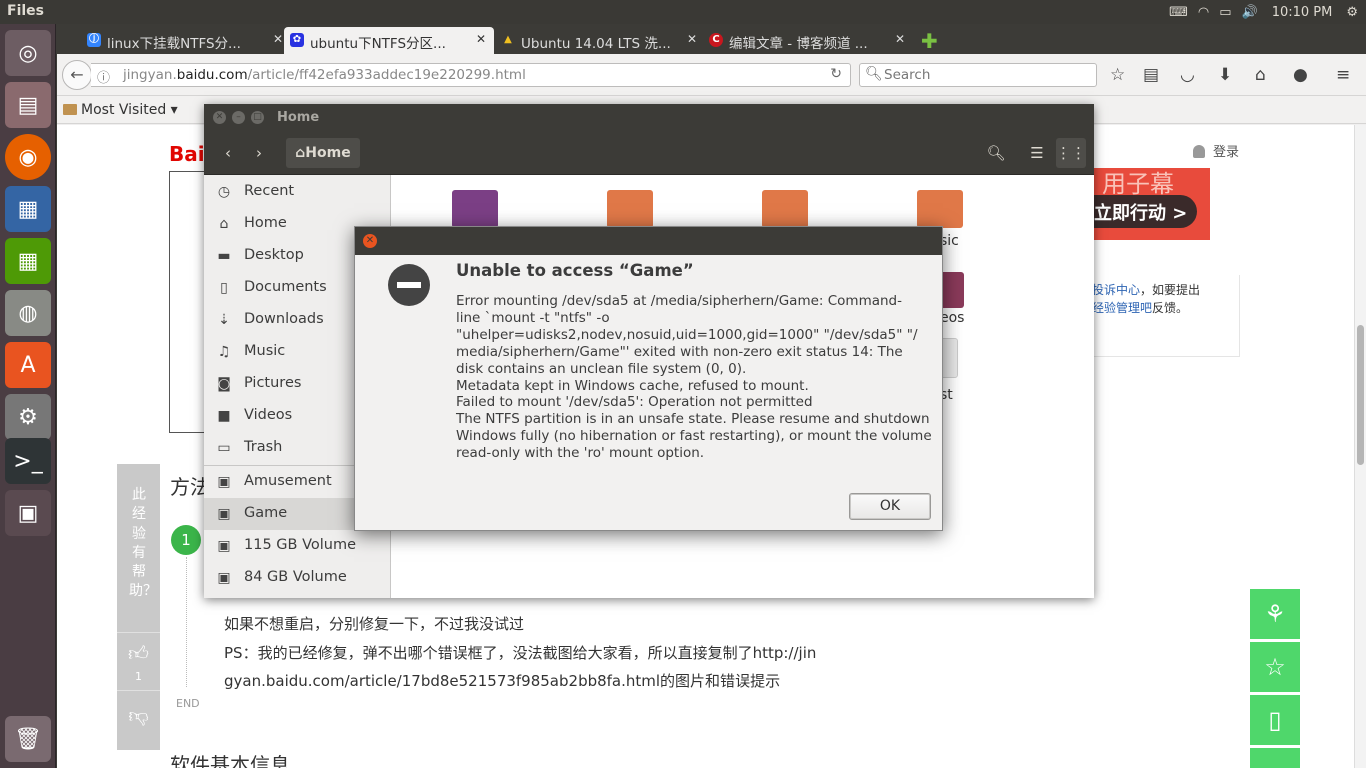 The height and width of the screenshot is (768, 1366). What do you see at coordinates (389, 40) in the screenshot?
I see `tab-2: ✿ ubuntu下NTFS分区... ✕` at bounding box center [389, 40].